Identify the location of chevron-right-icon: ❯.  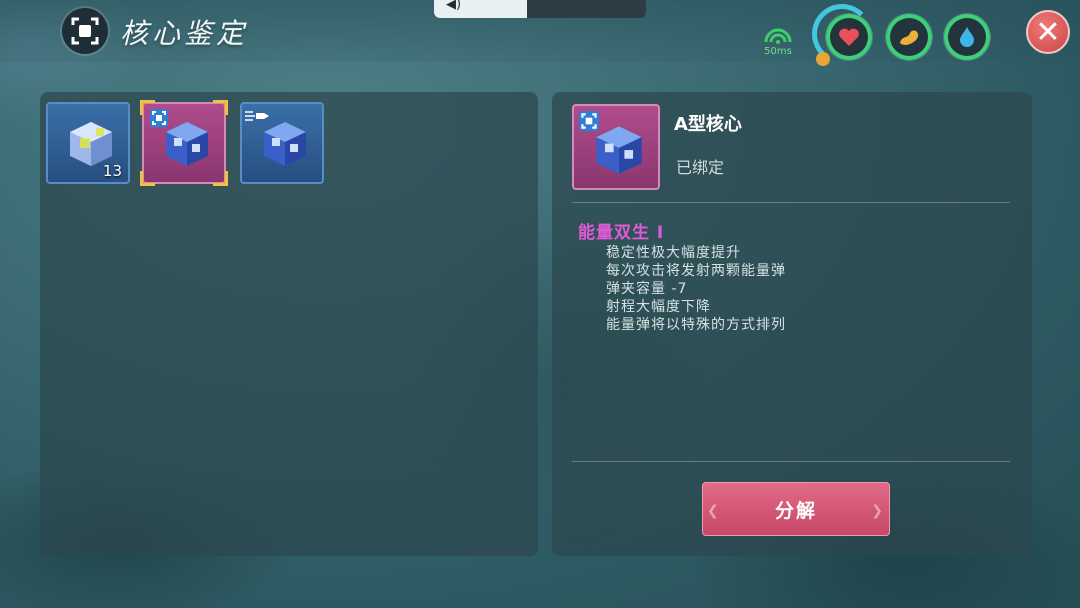
(878, 511).